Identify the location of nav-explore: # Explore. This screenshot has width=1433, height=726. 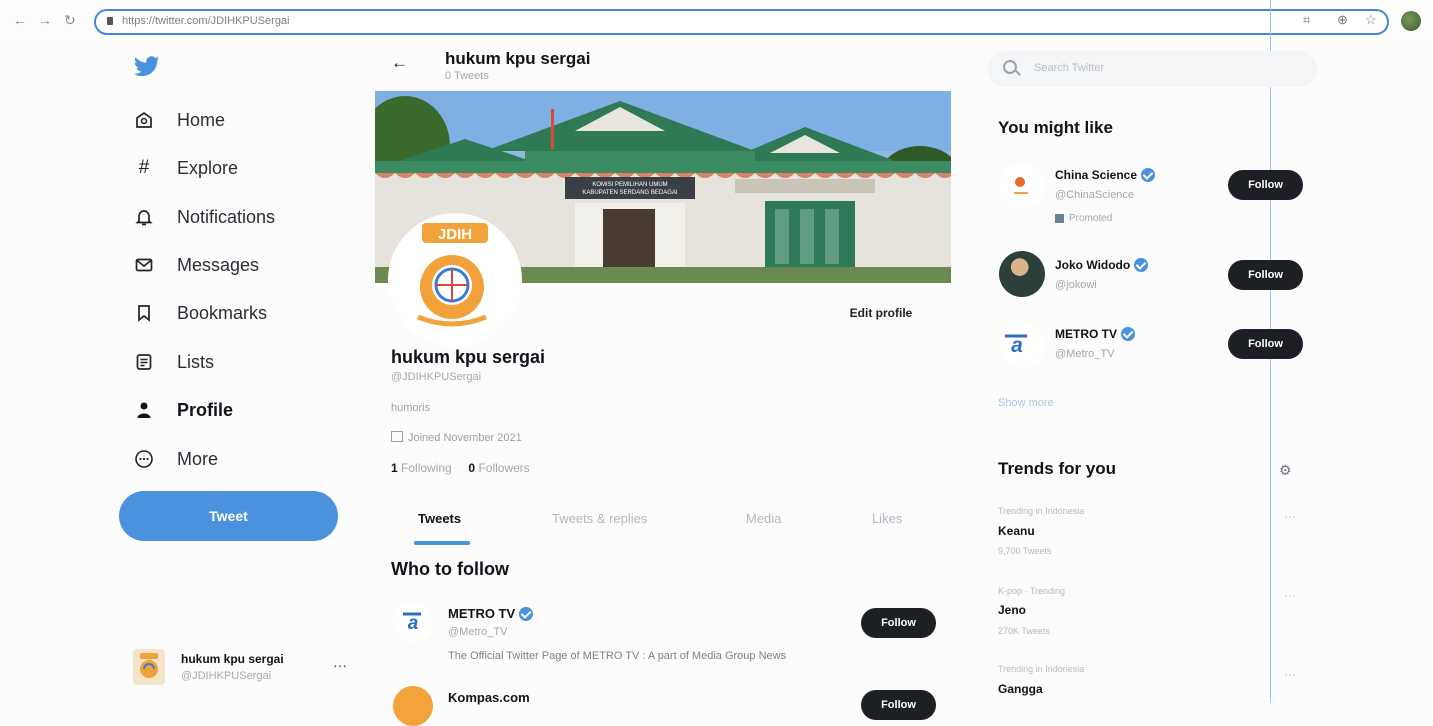
(185, 168).